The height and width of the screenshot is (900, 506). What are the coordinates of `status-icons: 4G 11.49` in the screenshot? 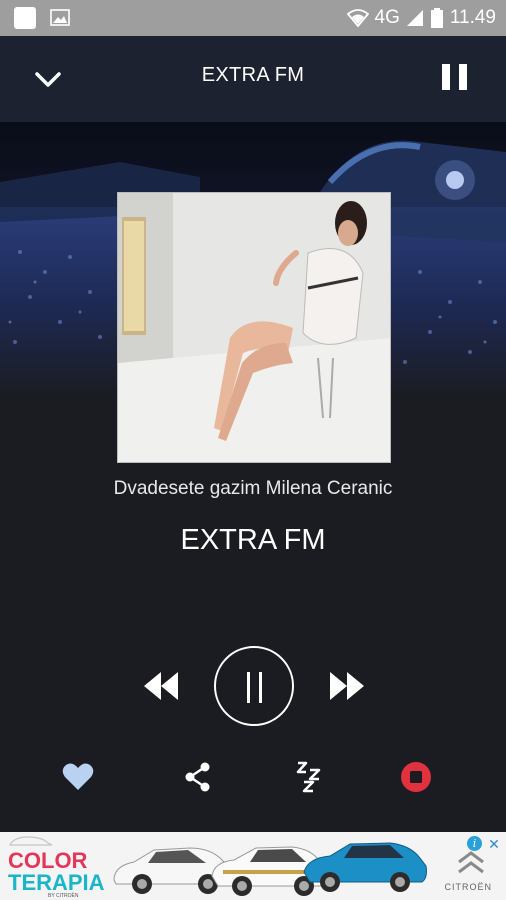 It's located at (421, 18).